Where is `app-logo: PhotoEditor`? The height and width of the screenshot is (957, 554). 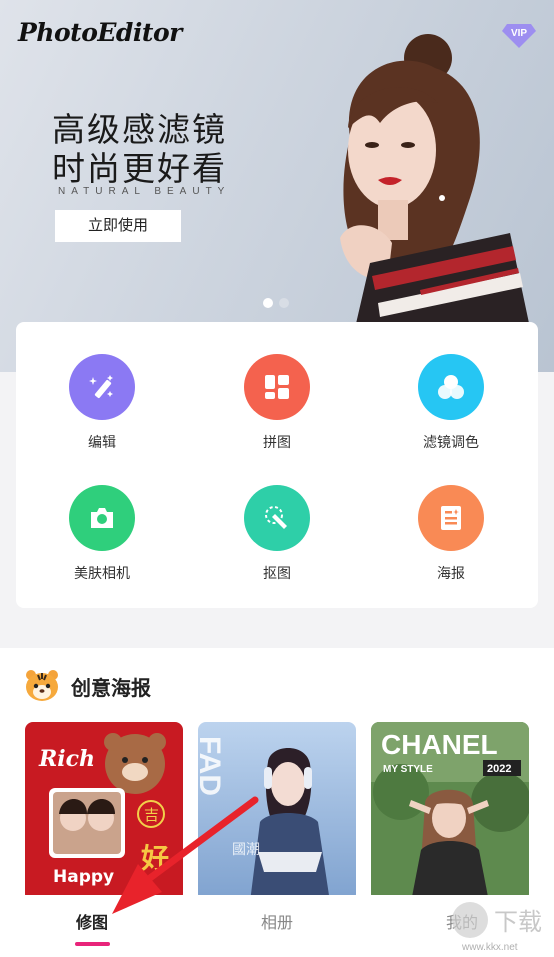 app-logo: PhotoEditor is located at coordinates (100, 32).